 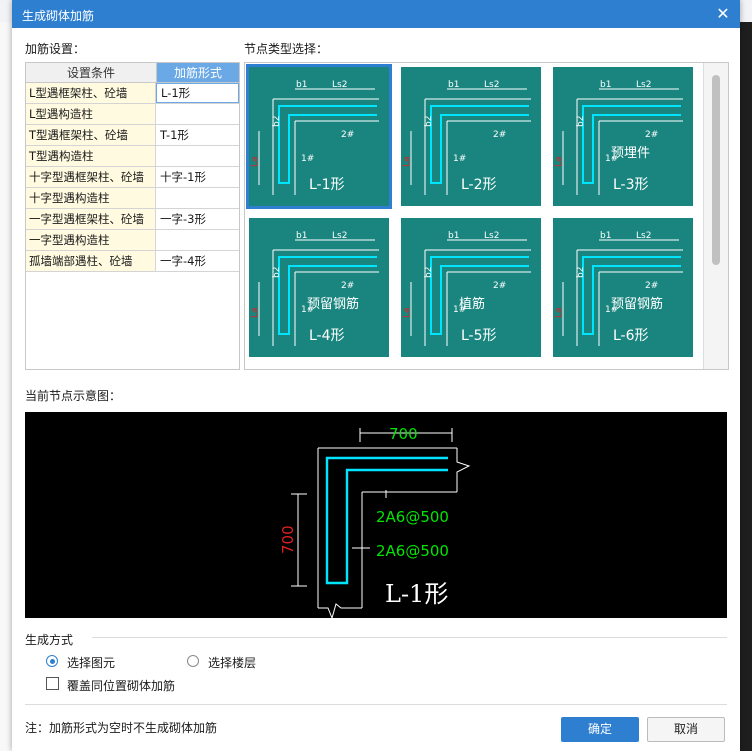 I want to click on radio-select-floor, so click(x=193, y=661).